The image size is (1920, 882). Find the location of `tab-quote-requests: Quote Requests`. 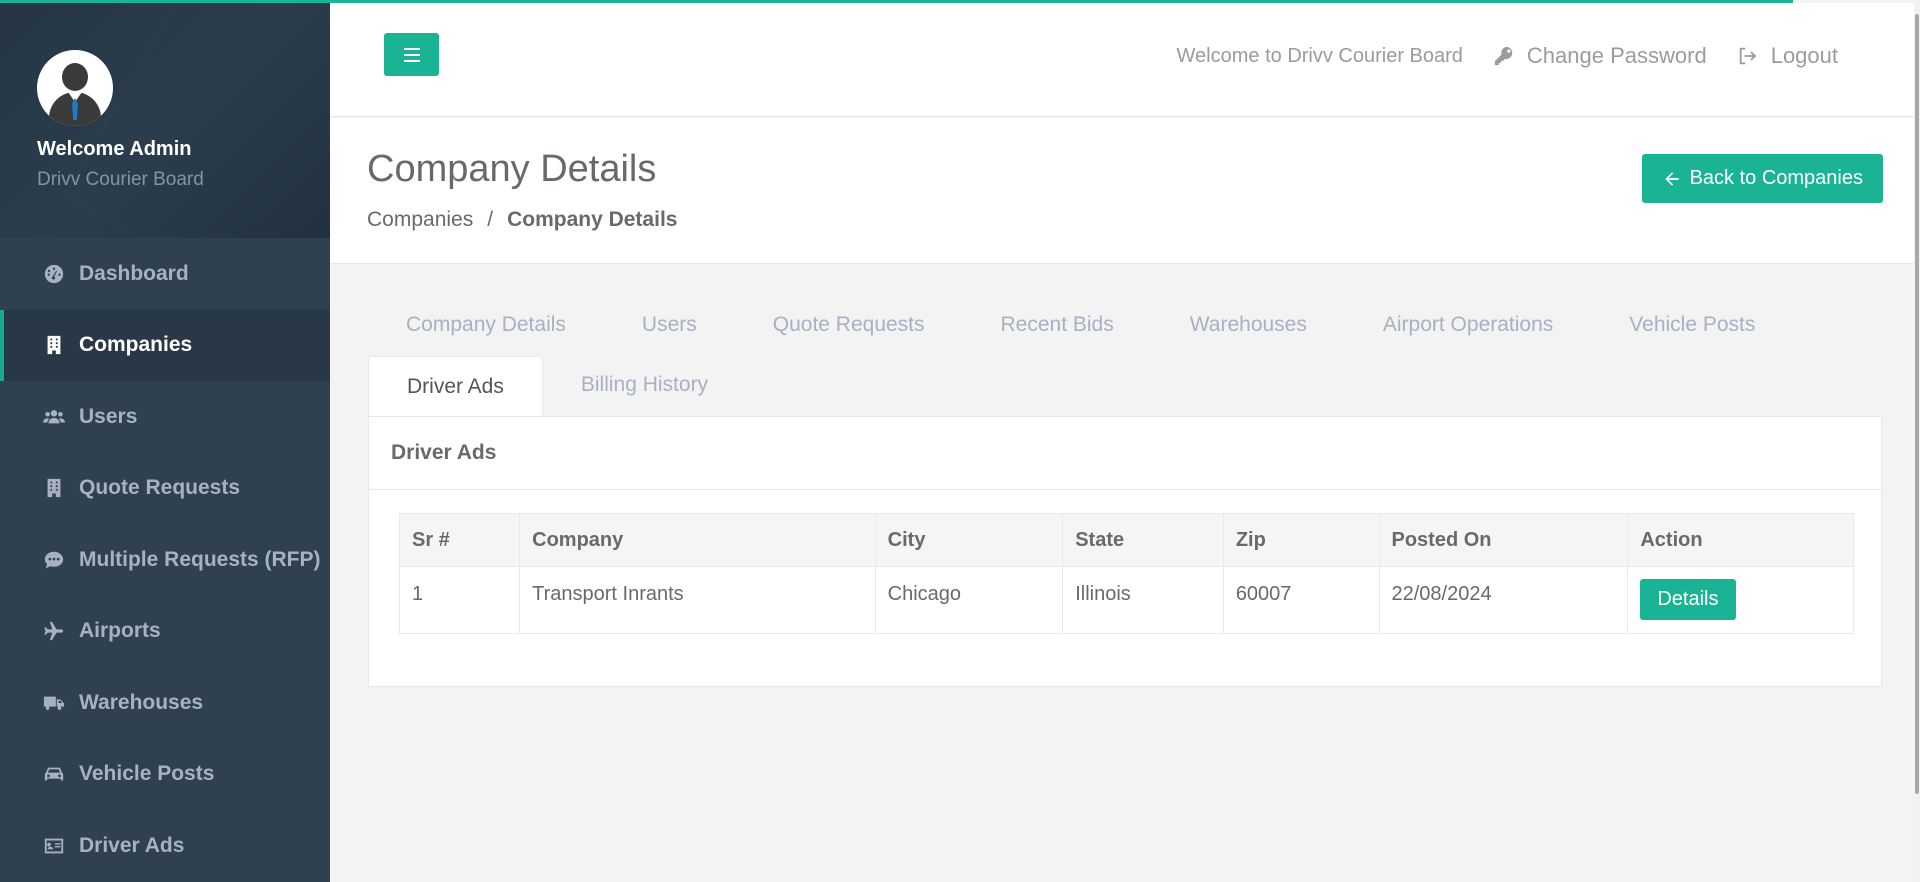

tab-quote-requests: Quote Requests is located at coordinates (849, 325).